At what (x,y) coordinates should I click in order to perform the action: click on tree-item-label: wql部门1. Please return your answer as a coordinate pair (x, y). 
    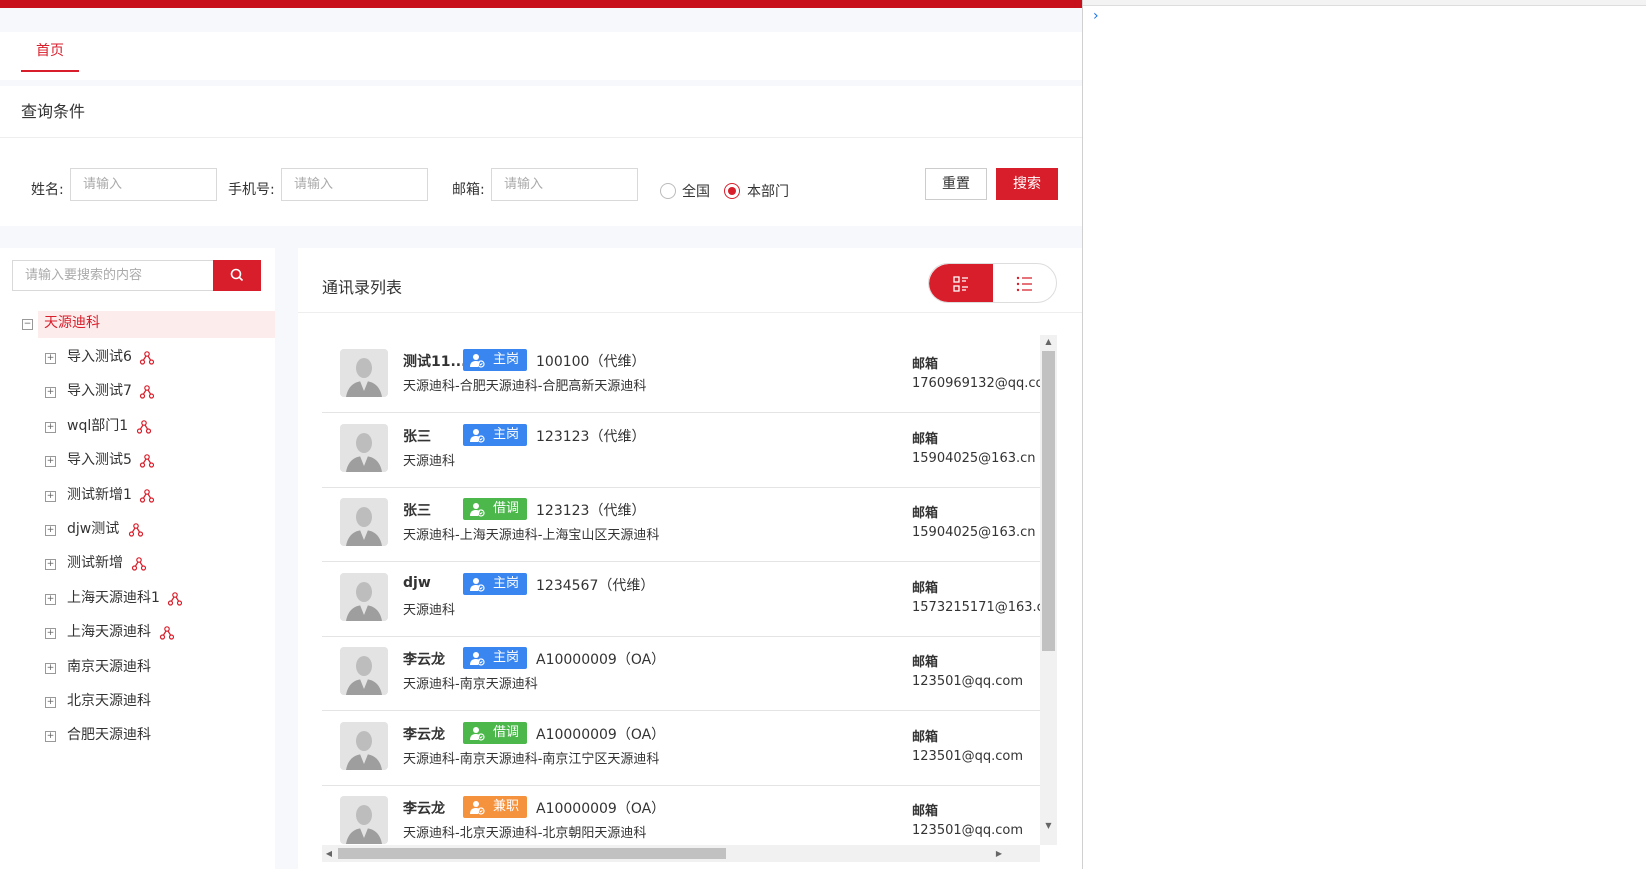
    Looking at the image, I should click on (97, 425).